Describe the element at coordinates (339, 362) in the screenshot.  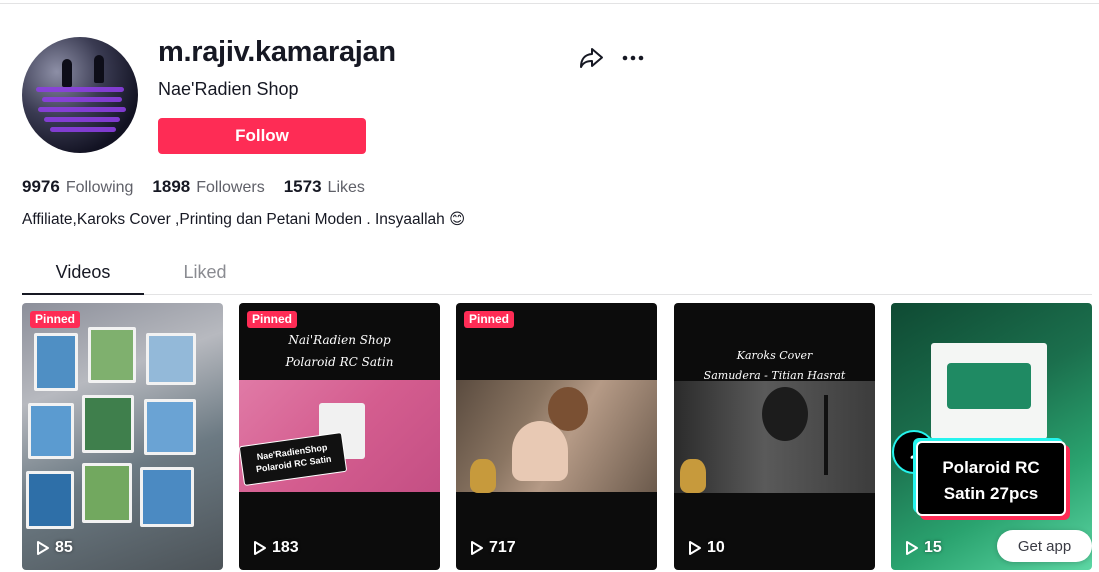
I see `video-overlay-subtitle: Polaroid RC Satin` at that location.